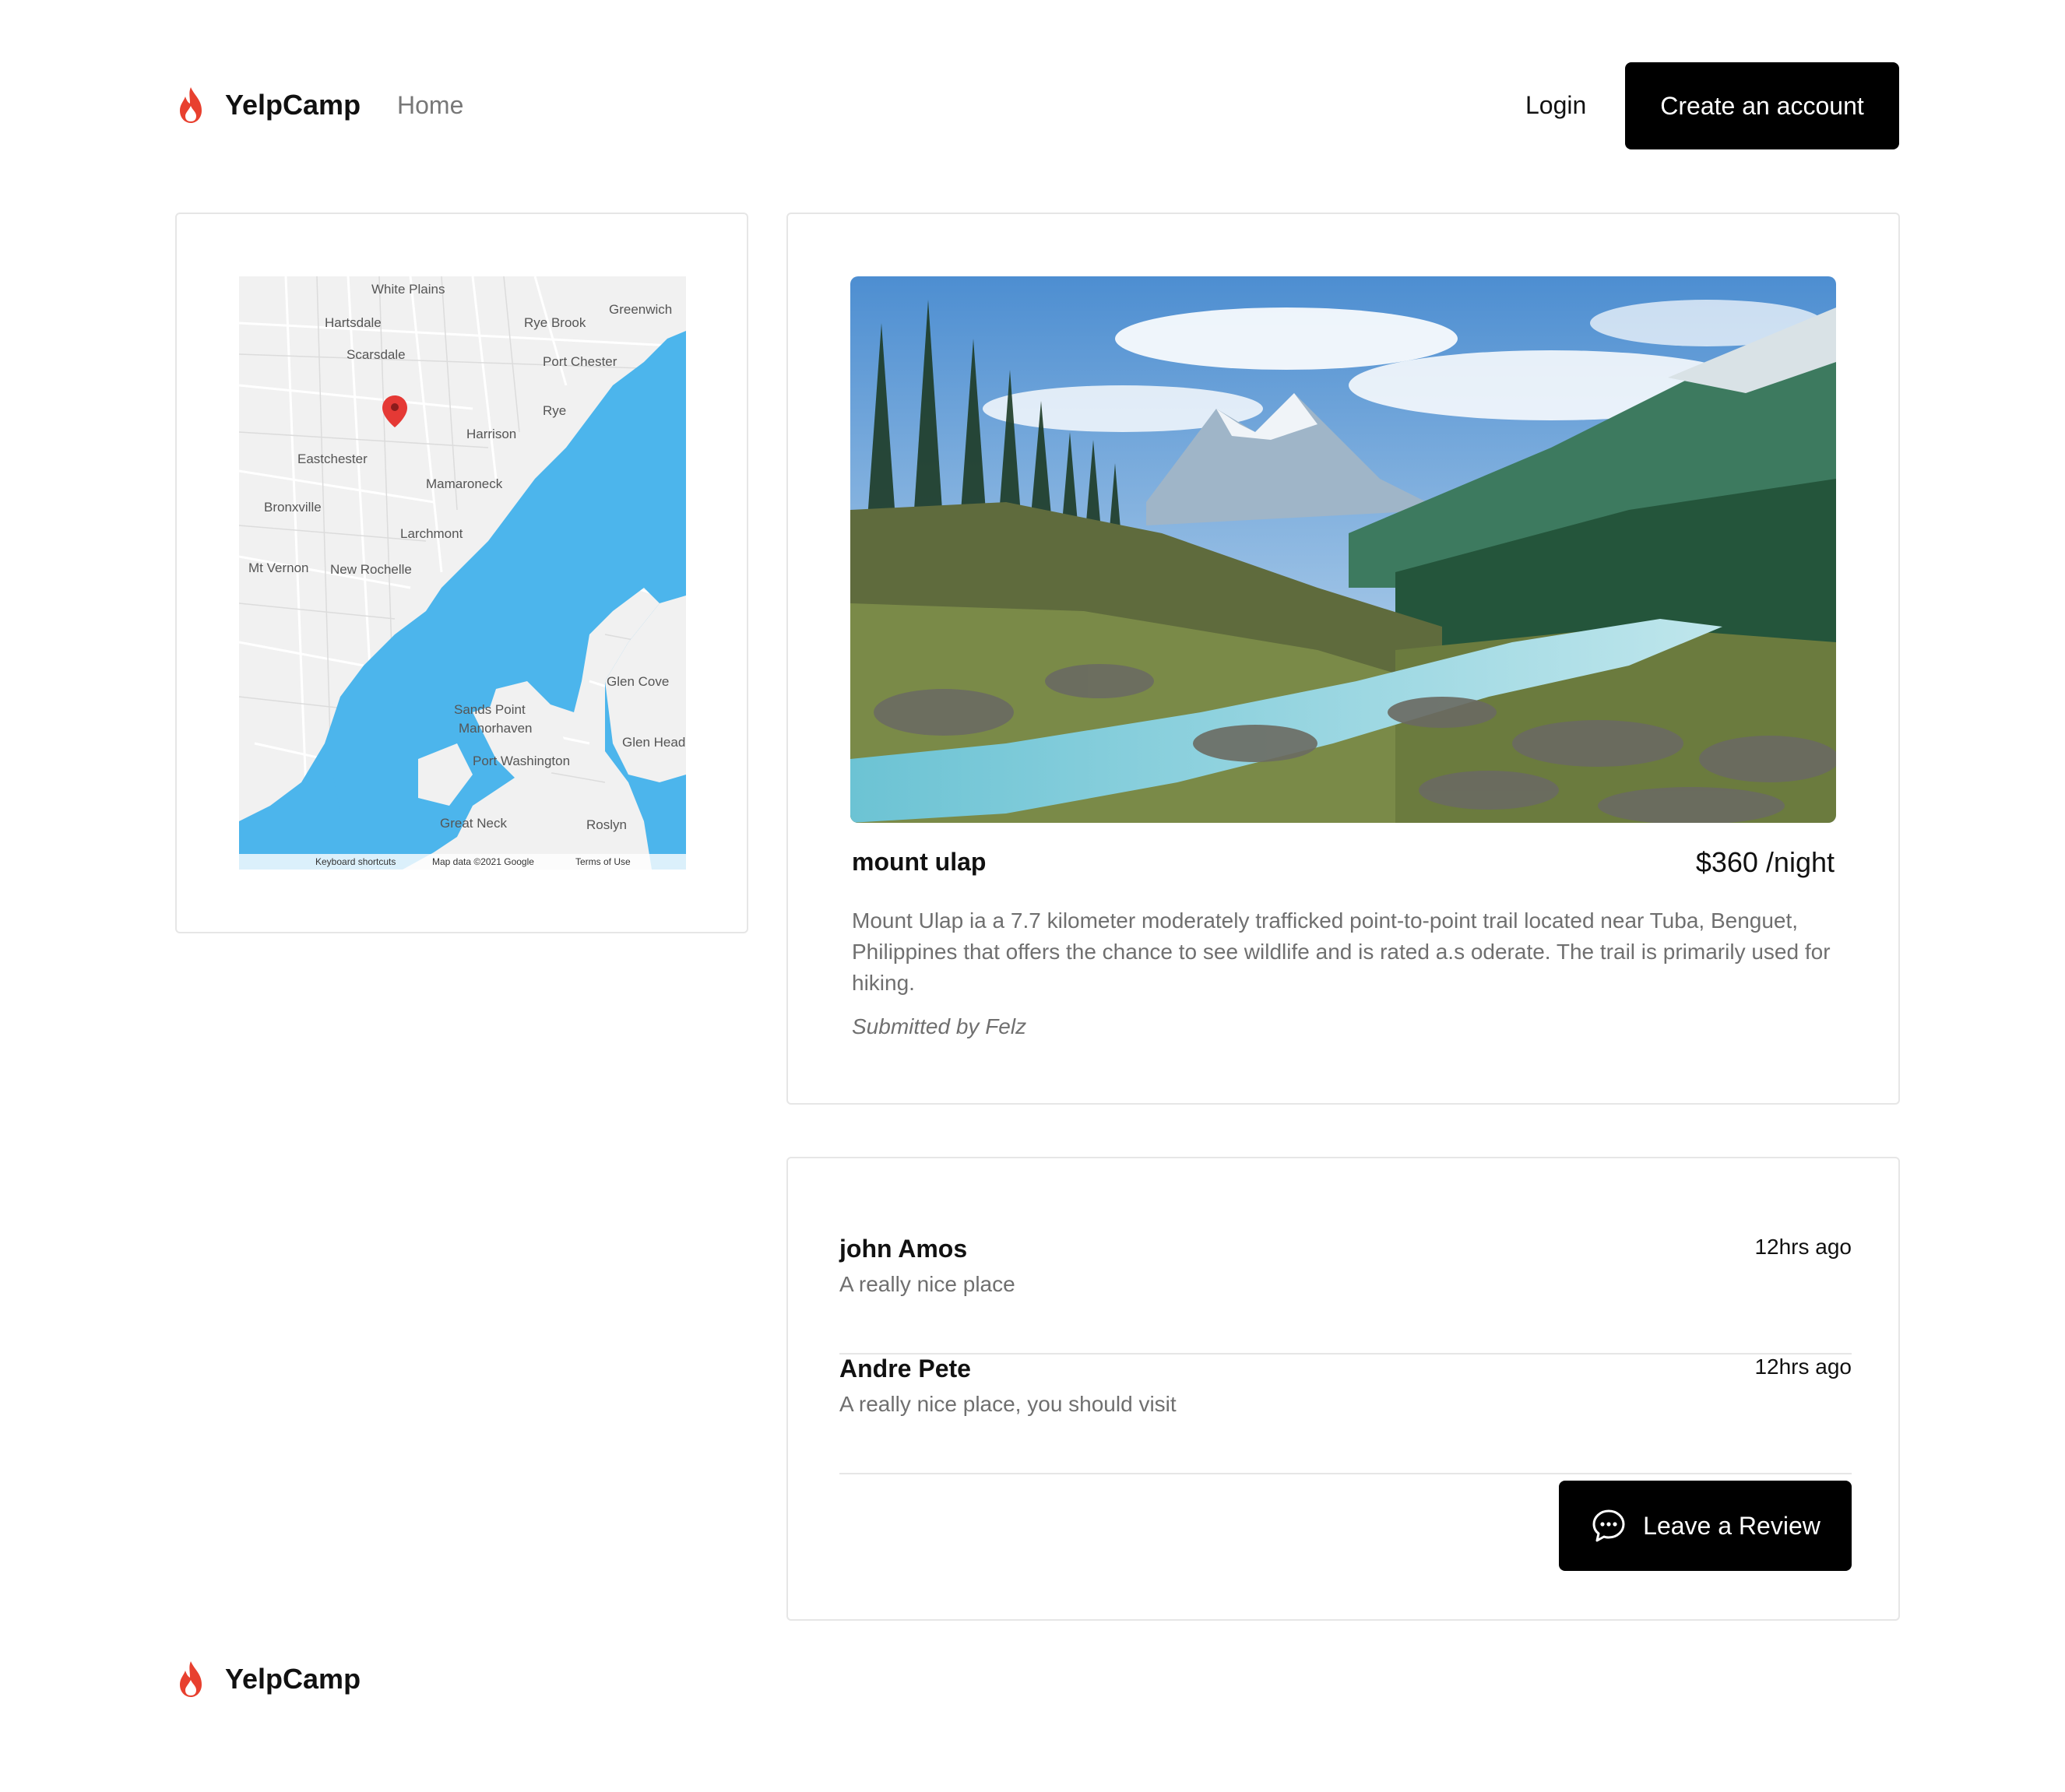  What do you see at coordinates (353, 322) in the screenshot?
I see `svg-text: Hartsdale` at bounding box center [353, 322].